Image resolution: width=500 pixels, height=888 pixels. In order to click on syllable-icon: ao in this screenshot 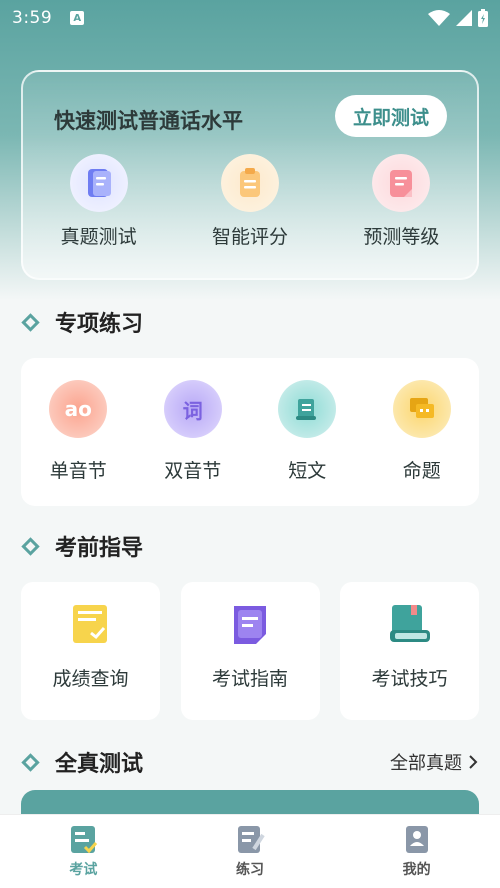, I will do `click(78, 409)`.